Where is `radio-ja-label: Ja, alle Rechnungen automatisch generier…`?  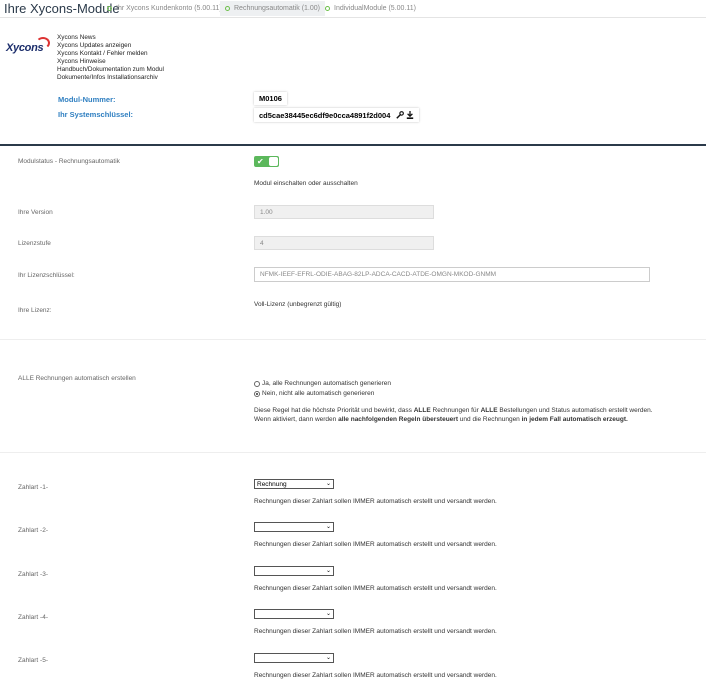 radio-ja-label: Ja, alle Rechnungen automatisch generier… is located at coordinates (327, 383).